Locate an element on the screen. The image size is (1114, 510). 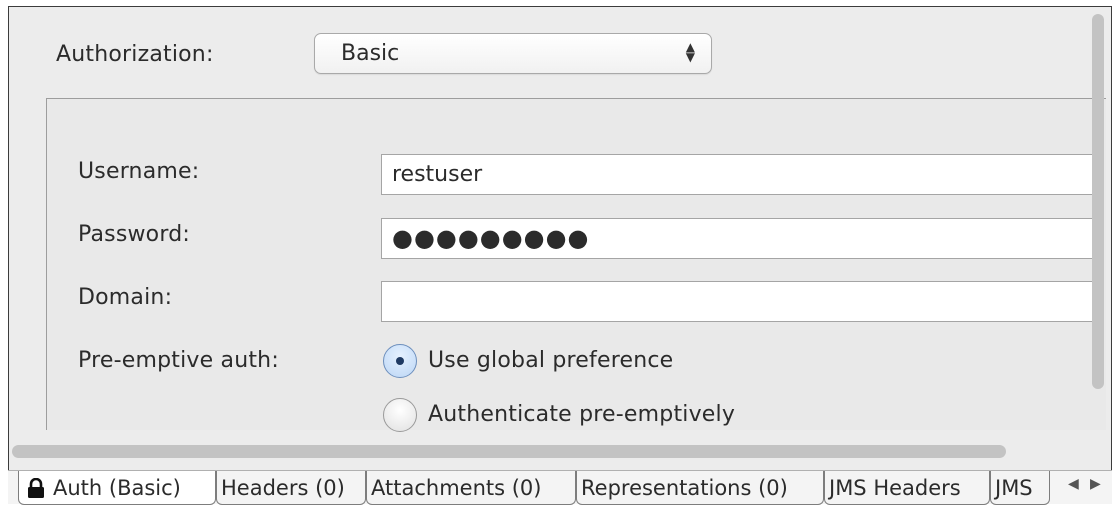
vertical-scrollbar is located at coordinates (1098, 201).